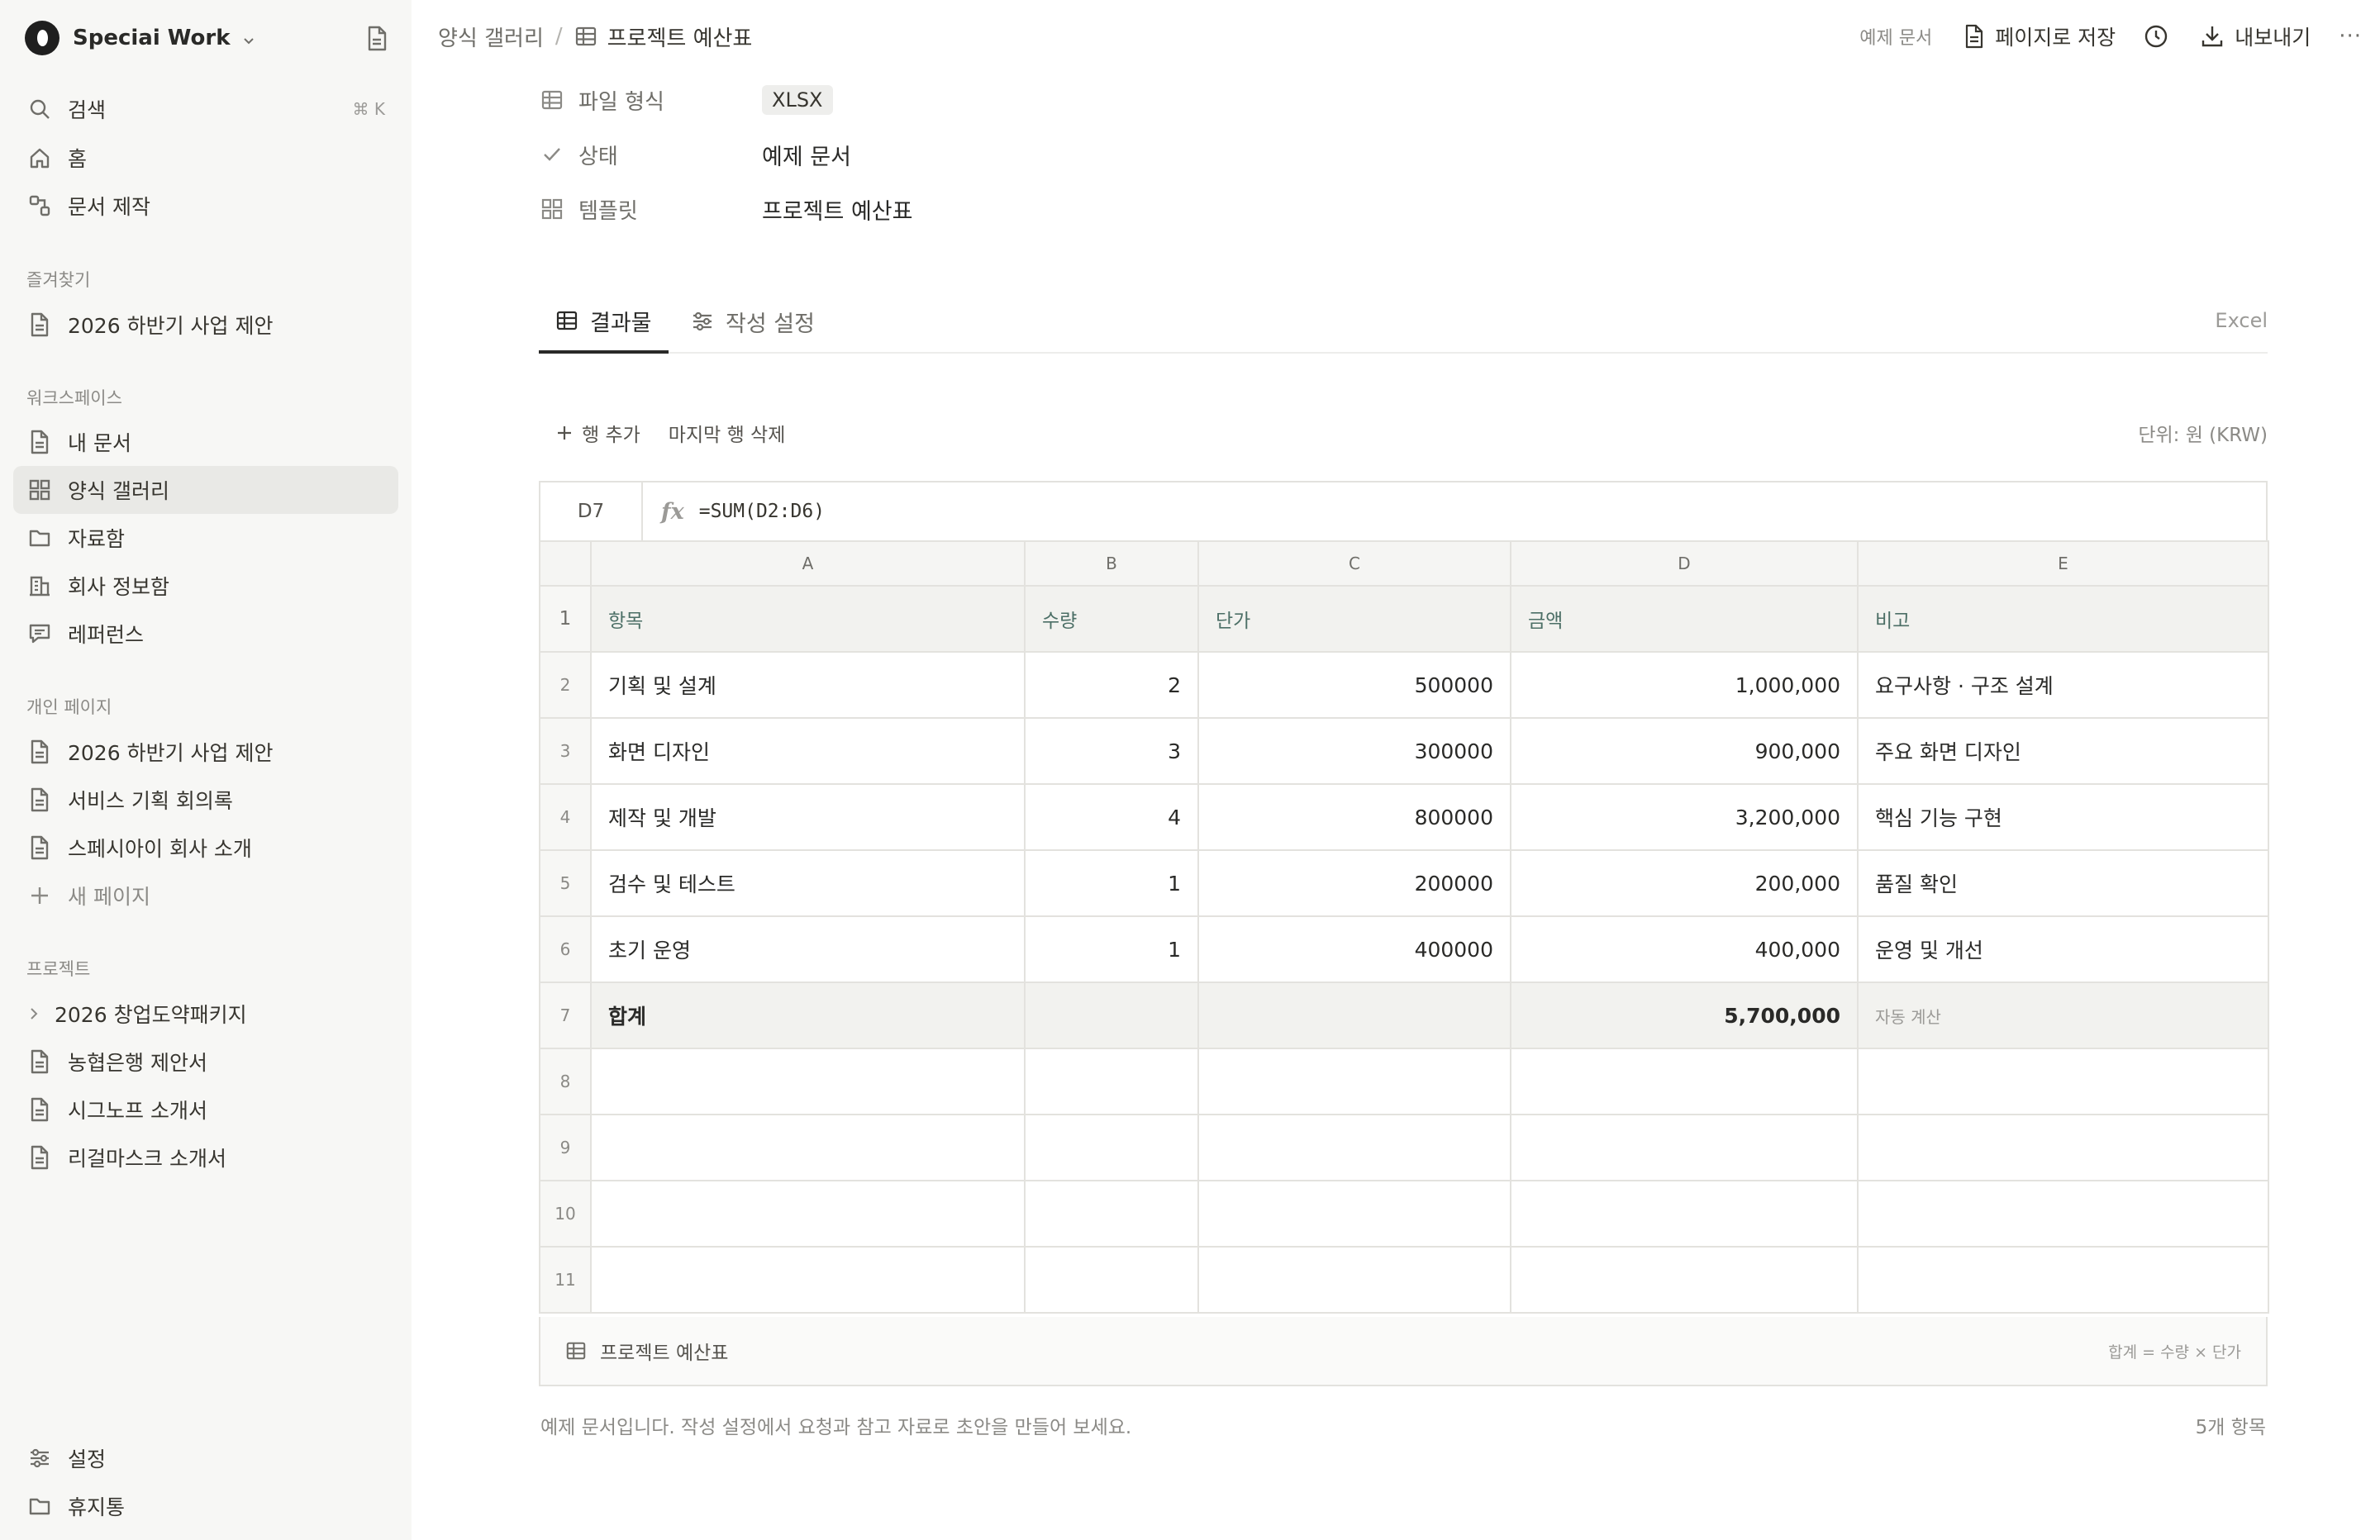 The height and width of the screenshot is (1540, 2380). What do you see at coordinates (205, 109) in the screenshot?
I see `search-button: 검색 ⌘ K` at bounding box center [205, 109].